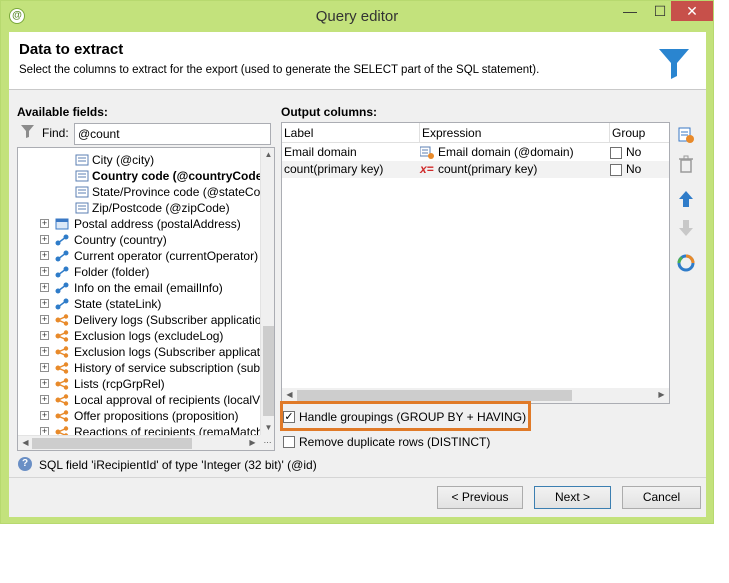  I want to click on handle-groupings-checkbox: ✓, so click(289, 417).